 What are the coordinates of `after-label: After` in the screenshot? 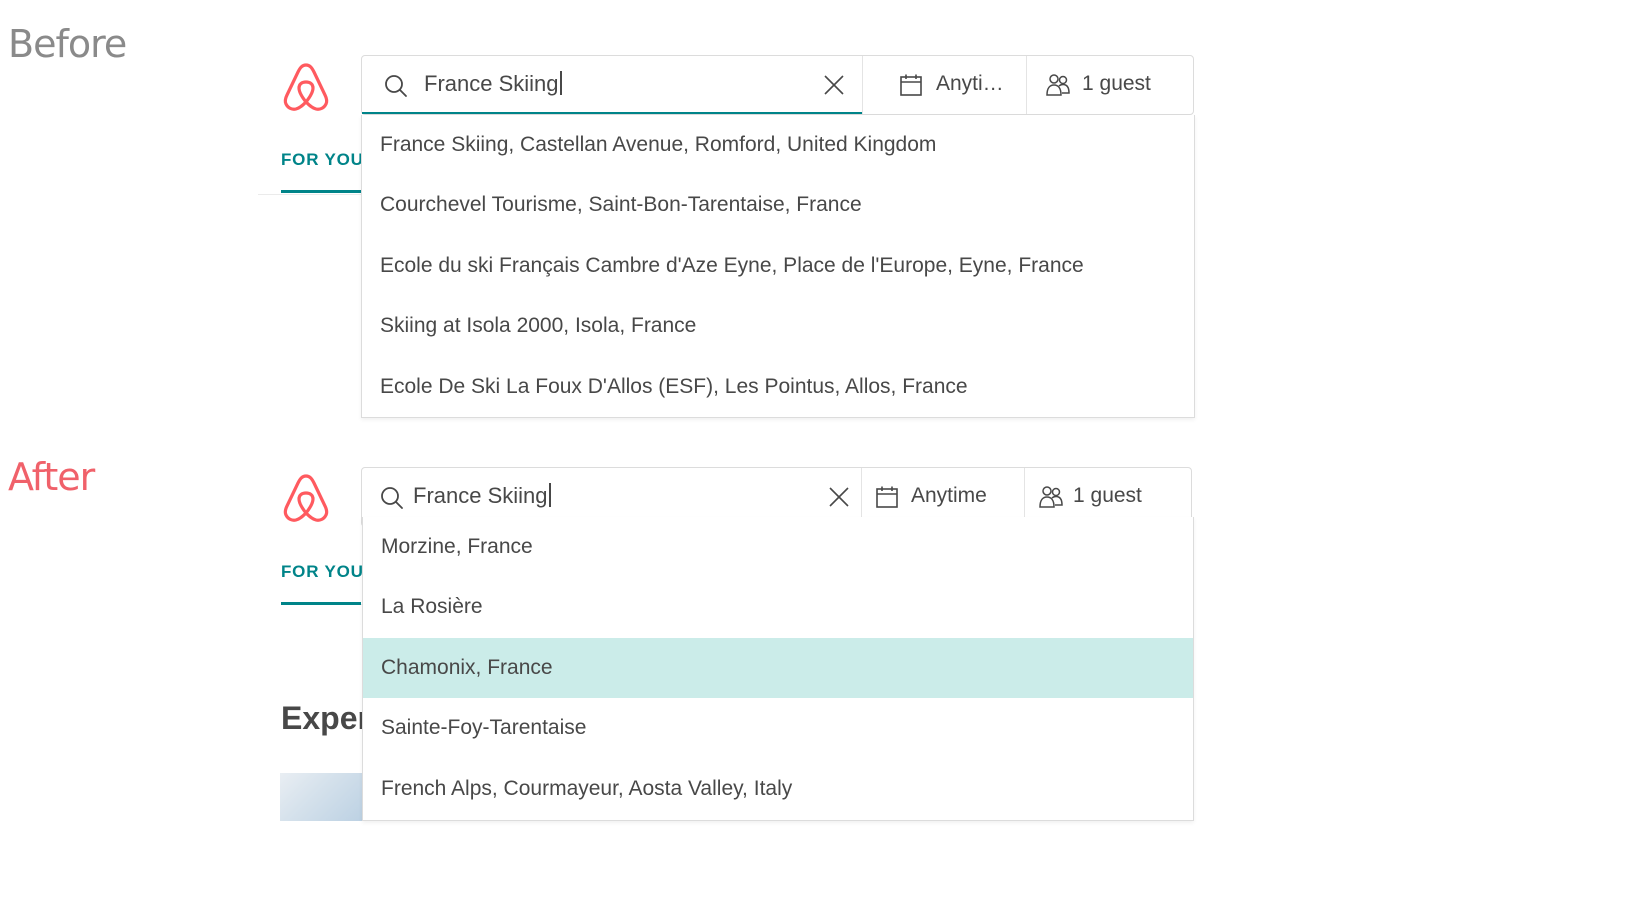 It's located at (51, 477).